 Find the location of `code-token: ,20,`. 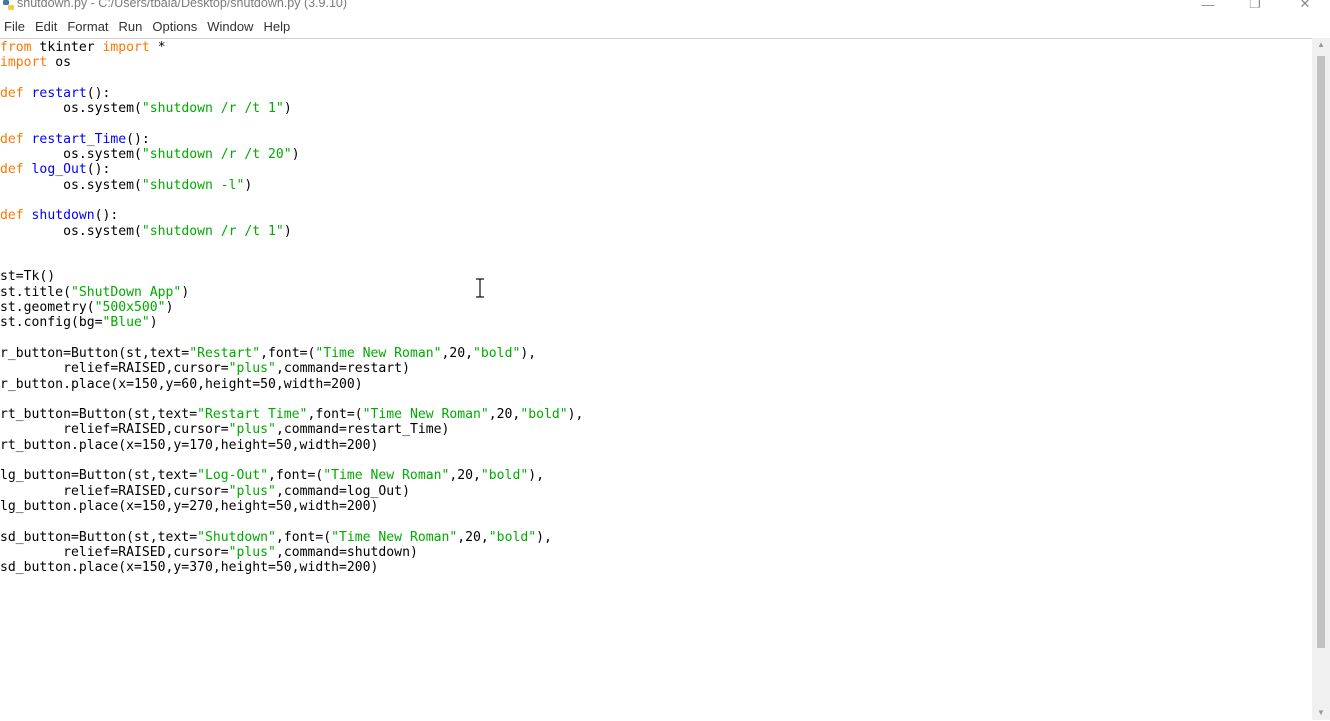

code-token: ,20, is located at coordinates (457, 353).